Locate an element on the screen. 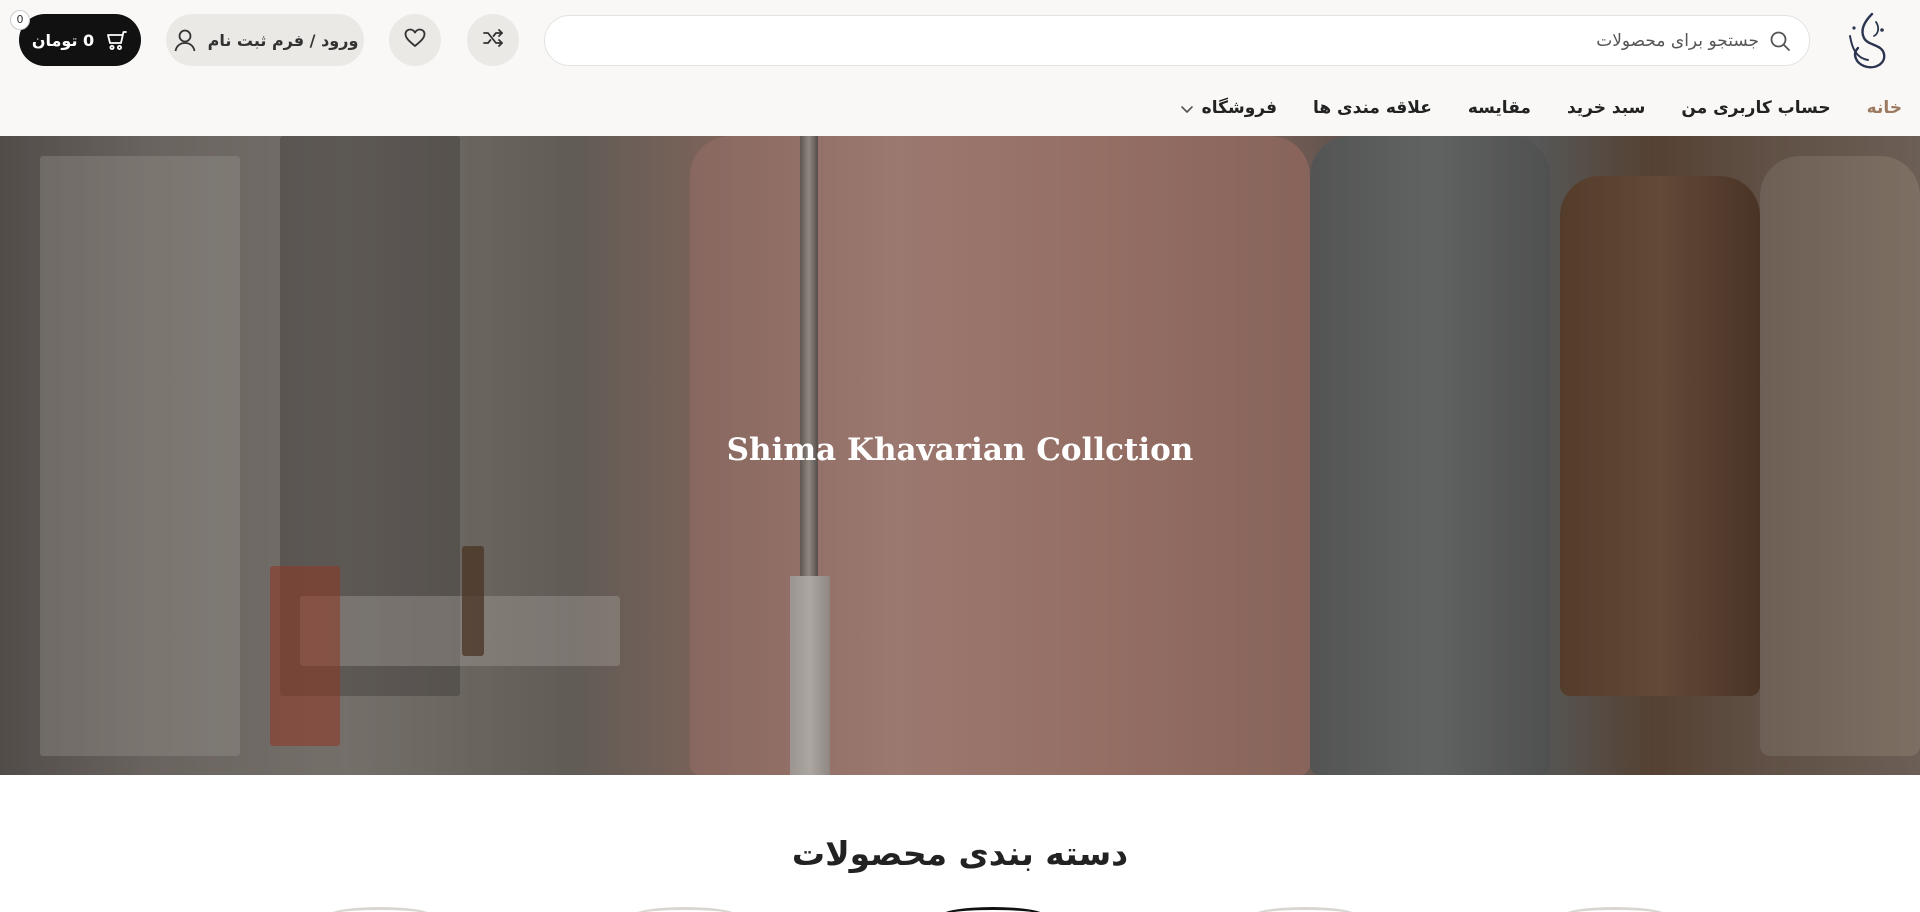 This screenshot has width=1920, height=912. nav-item-wishlist: علاقه مندی ها is located at coordinates (1372, 108).